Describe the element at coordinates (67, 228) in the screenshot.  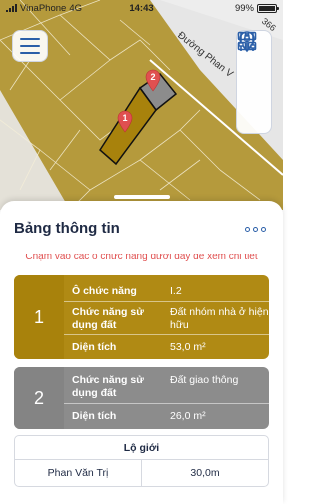
I see `sheet-title: Bảng thông tin` at that location.